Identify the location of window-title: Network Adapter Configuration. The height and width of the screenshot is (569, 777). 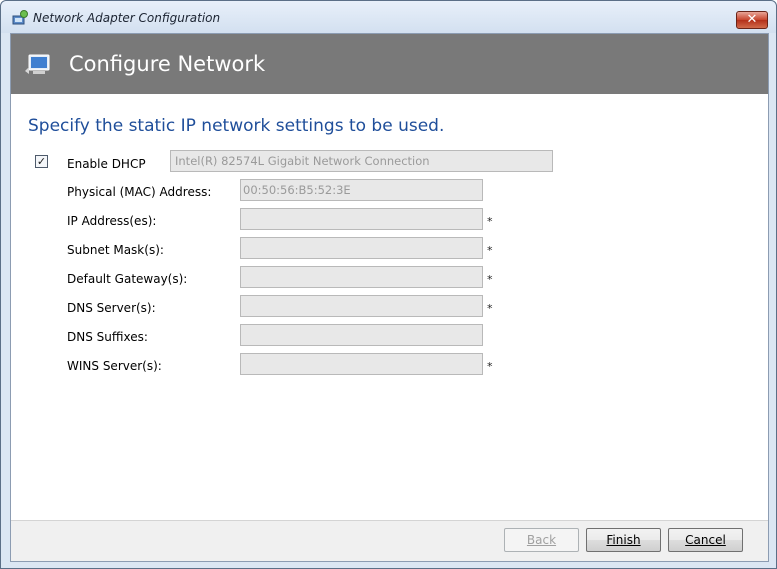
(127, 18).